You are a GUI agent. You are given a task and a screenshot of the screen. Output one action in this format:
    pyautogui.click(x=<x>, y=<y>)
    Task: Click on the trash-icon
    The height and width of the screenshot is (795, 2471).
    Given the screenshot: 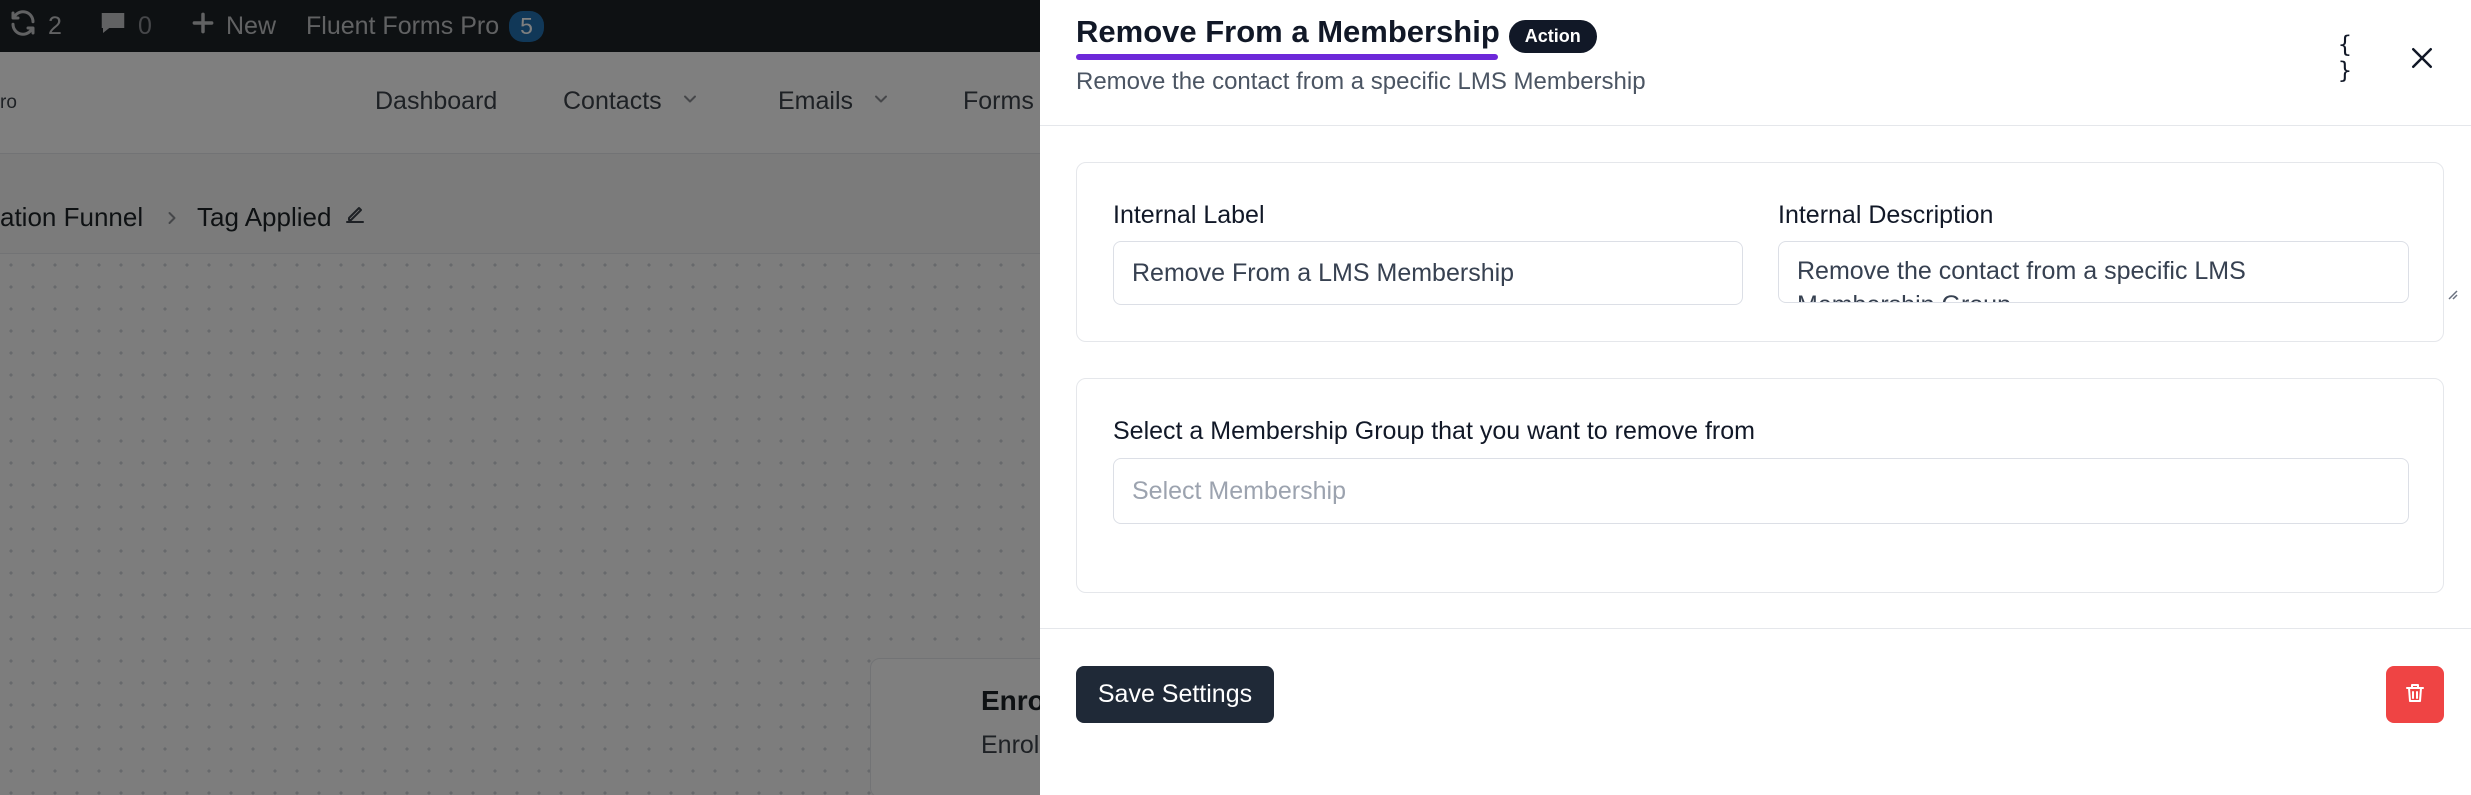 What is the action you would take?
    pyautogui.click(x=2415, y=694)
    